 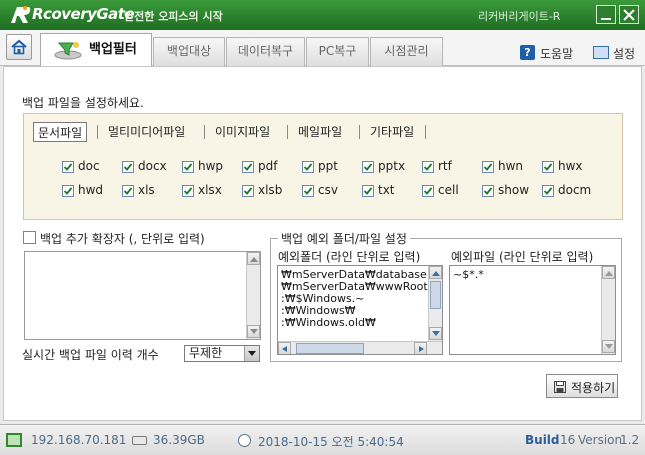 I want to click on additional-extension-checkbox, so click(x=29, y=237).